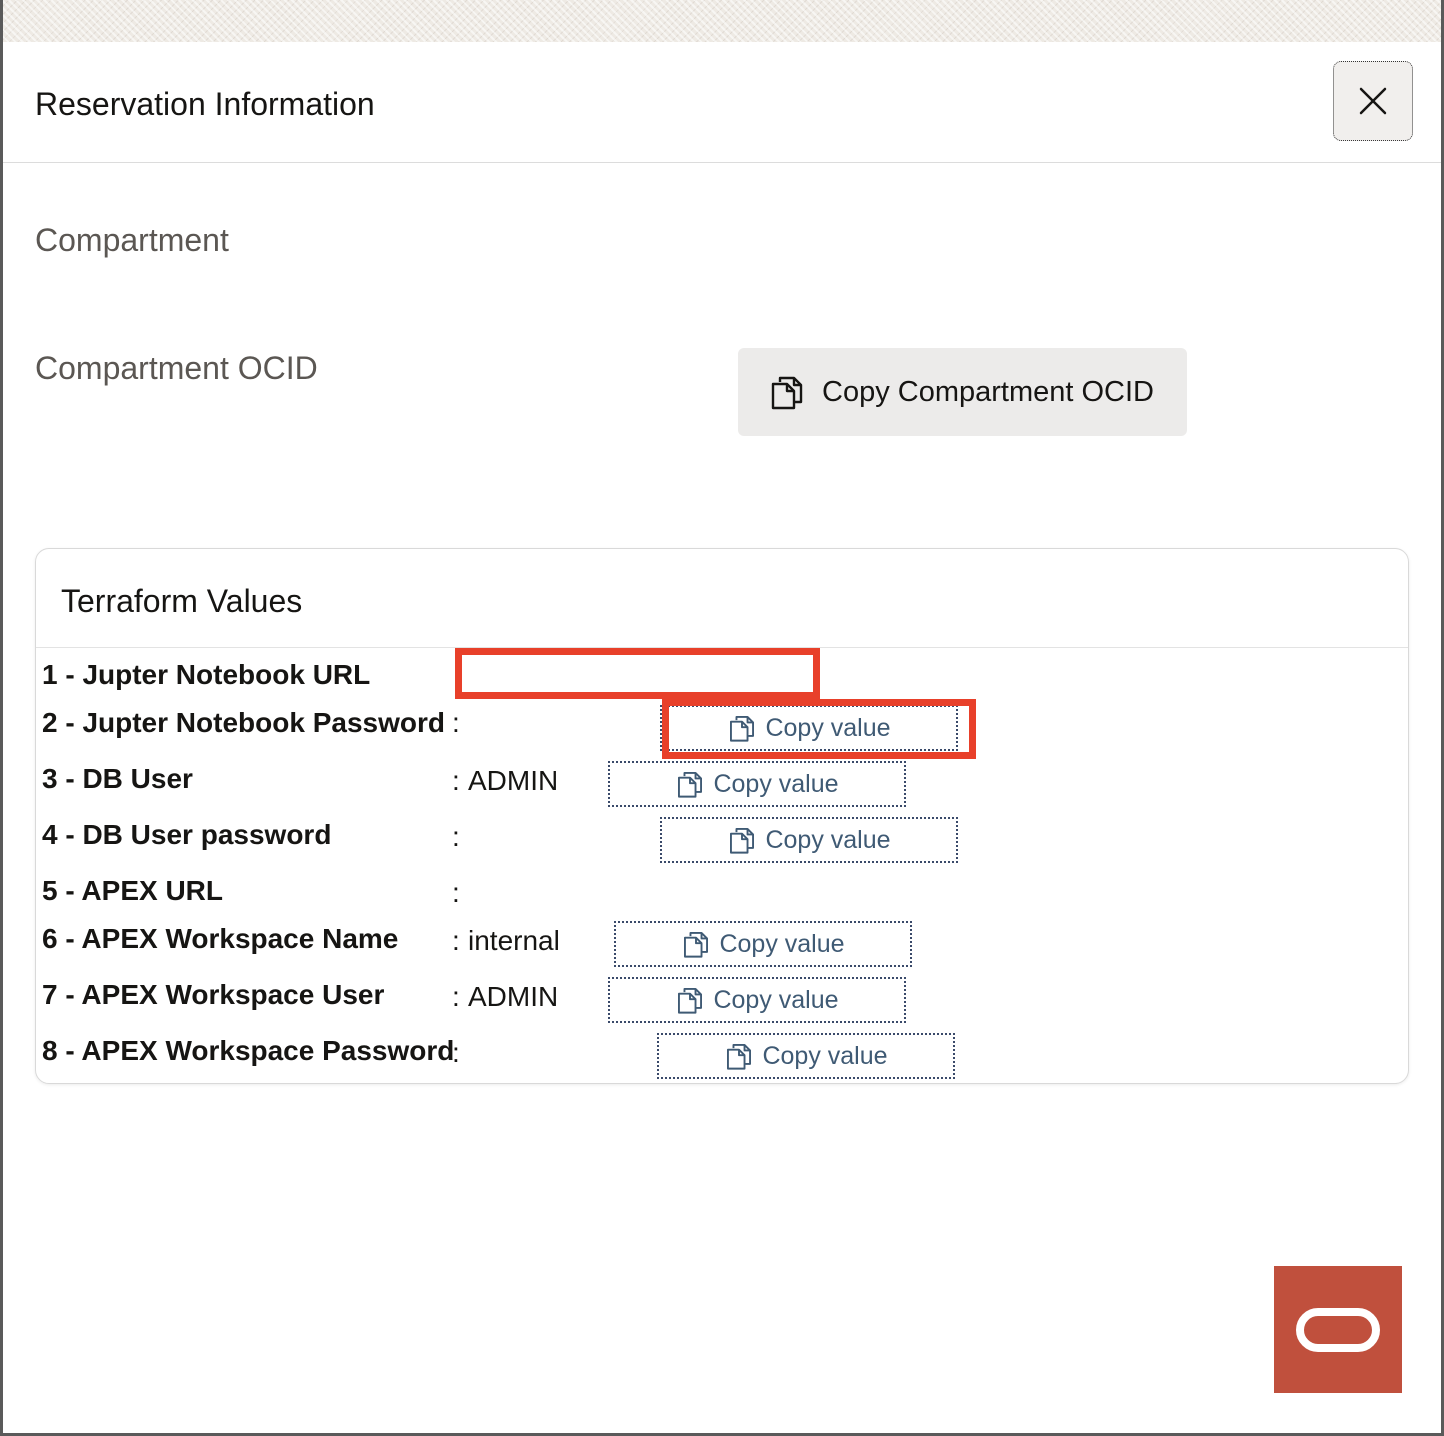  I want to click on copy-compartment-ocid-button: Copy Compartment OCID, so click(962, 392).